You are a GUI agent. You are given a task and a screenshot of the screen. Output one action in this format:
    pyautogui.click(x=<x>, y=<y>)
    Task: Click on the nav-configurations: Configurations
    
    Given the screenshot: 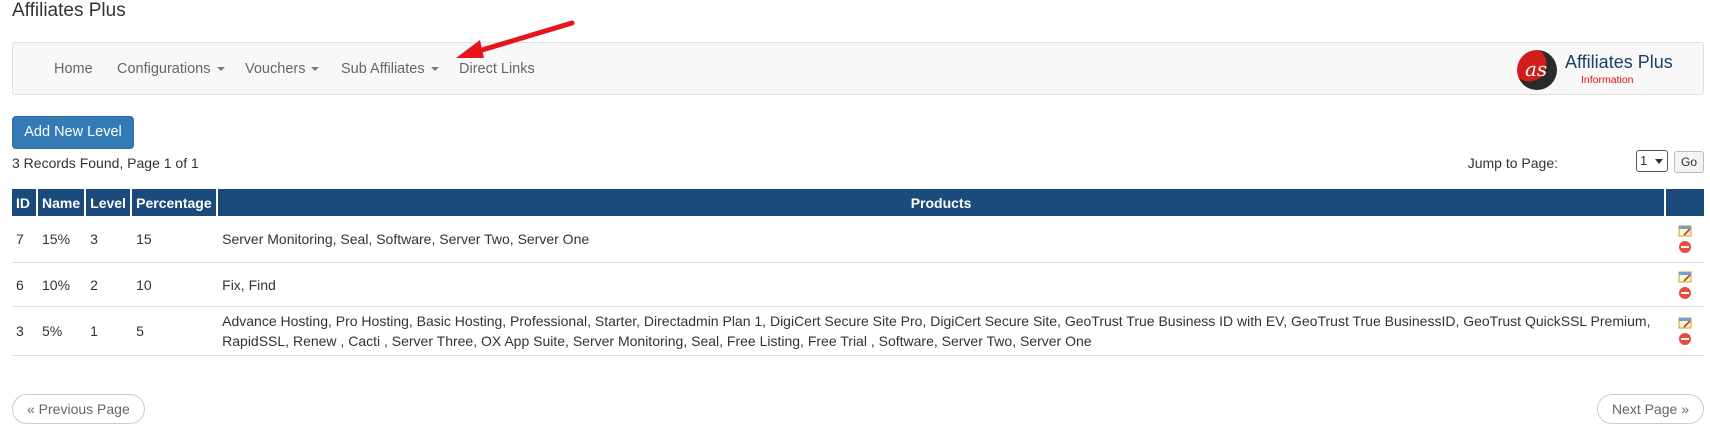 What is the action you would take?
    pyautogui.click(x=171, y=69)
    